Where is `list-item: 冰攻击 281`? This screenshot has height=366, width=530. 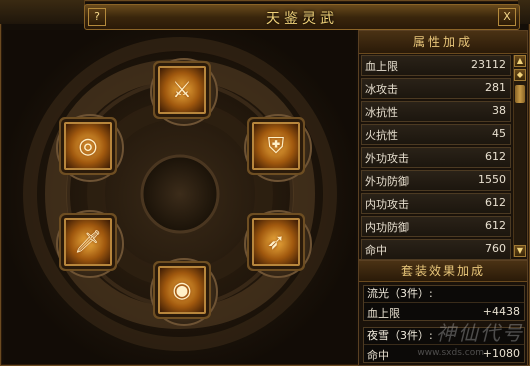 list-item: 冰攻击 281 is located at coordinates (436, 88).